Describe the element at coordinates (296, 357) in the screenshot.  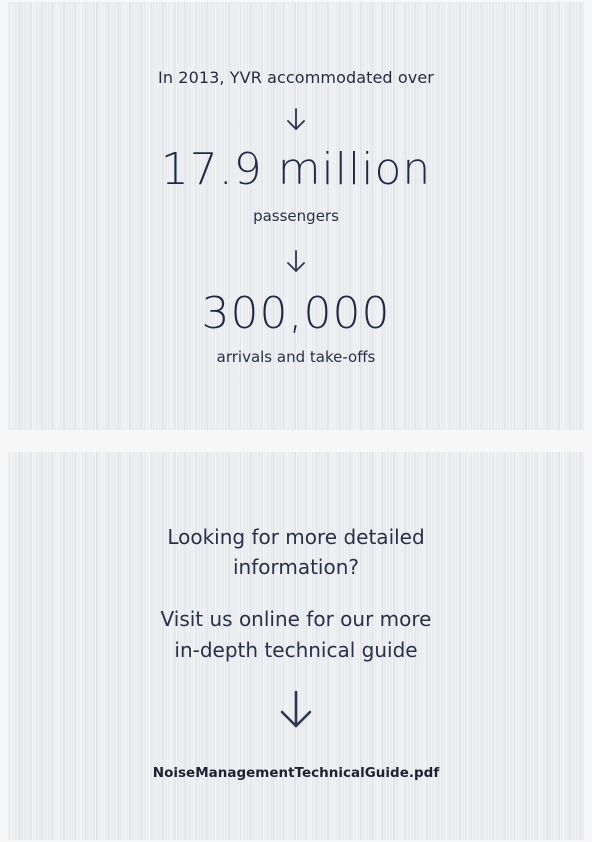
I see `movements-label: arrivals and take-offs` at that location.